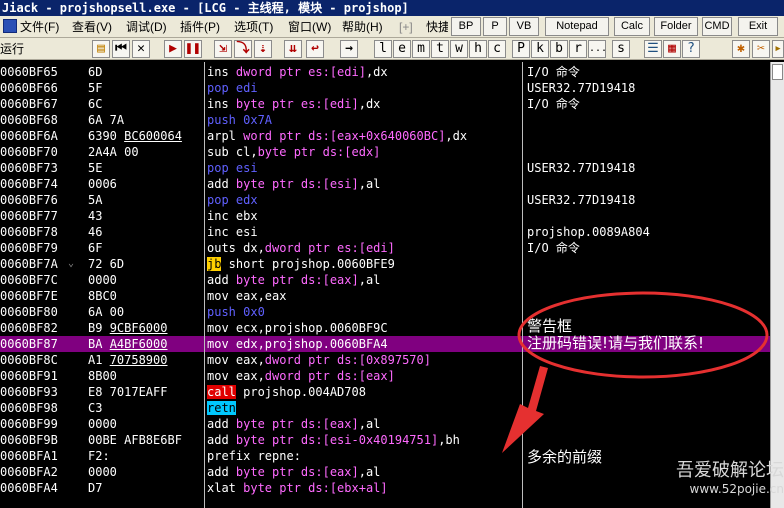 This screenshot has width=784, height=508. What do you see at coordinates (643, 335) in the screenshot?
I see `highlight-ellipse` at bounding box center [643, 335].